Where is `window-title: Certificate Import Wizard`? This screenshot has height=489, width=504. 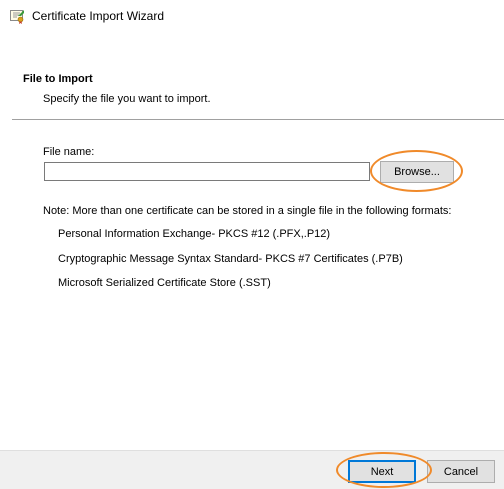 window-title: Certificate Import Wizard is located at coordinates (98, 16).